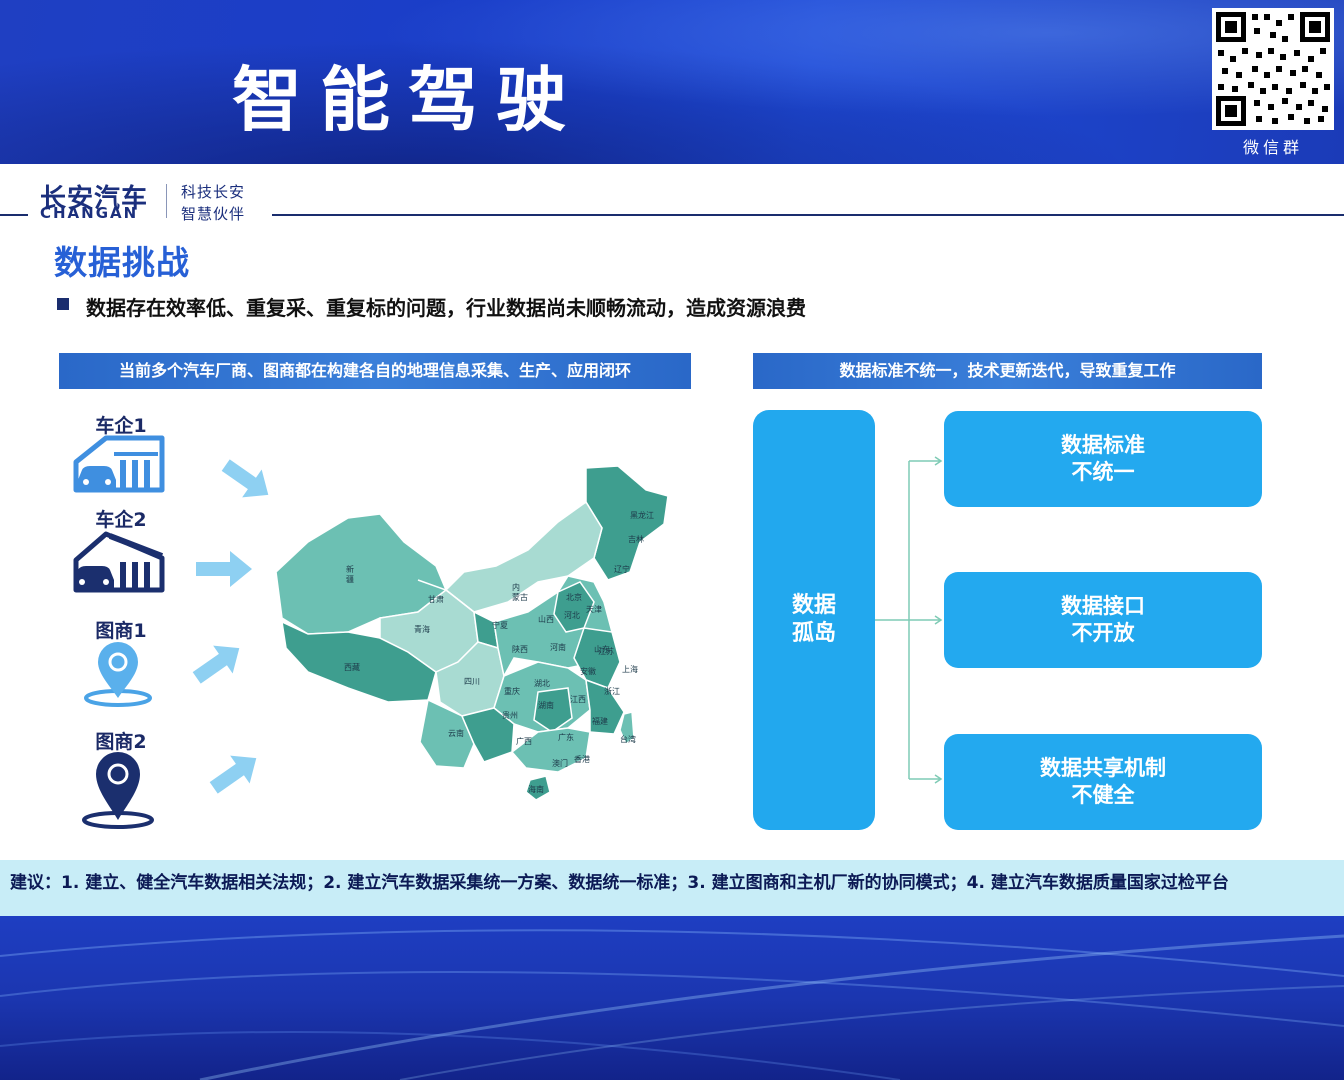 This screenshot has height=1080, width=1344. I want to click on svg-text: 台湾, so click(628, 739).